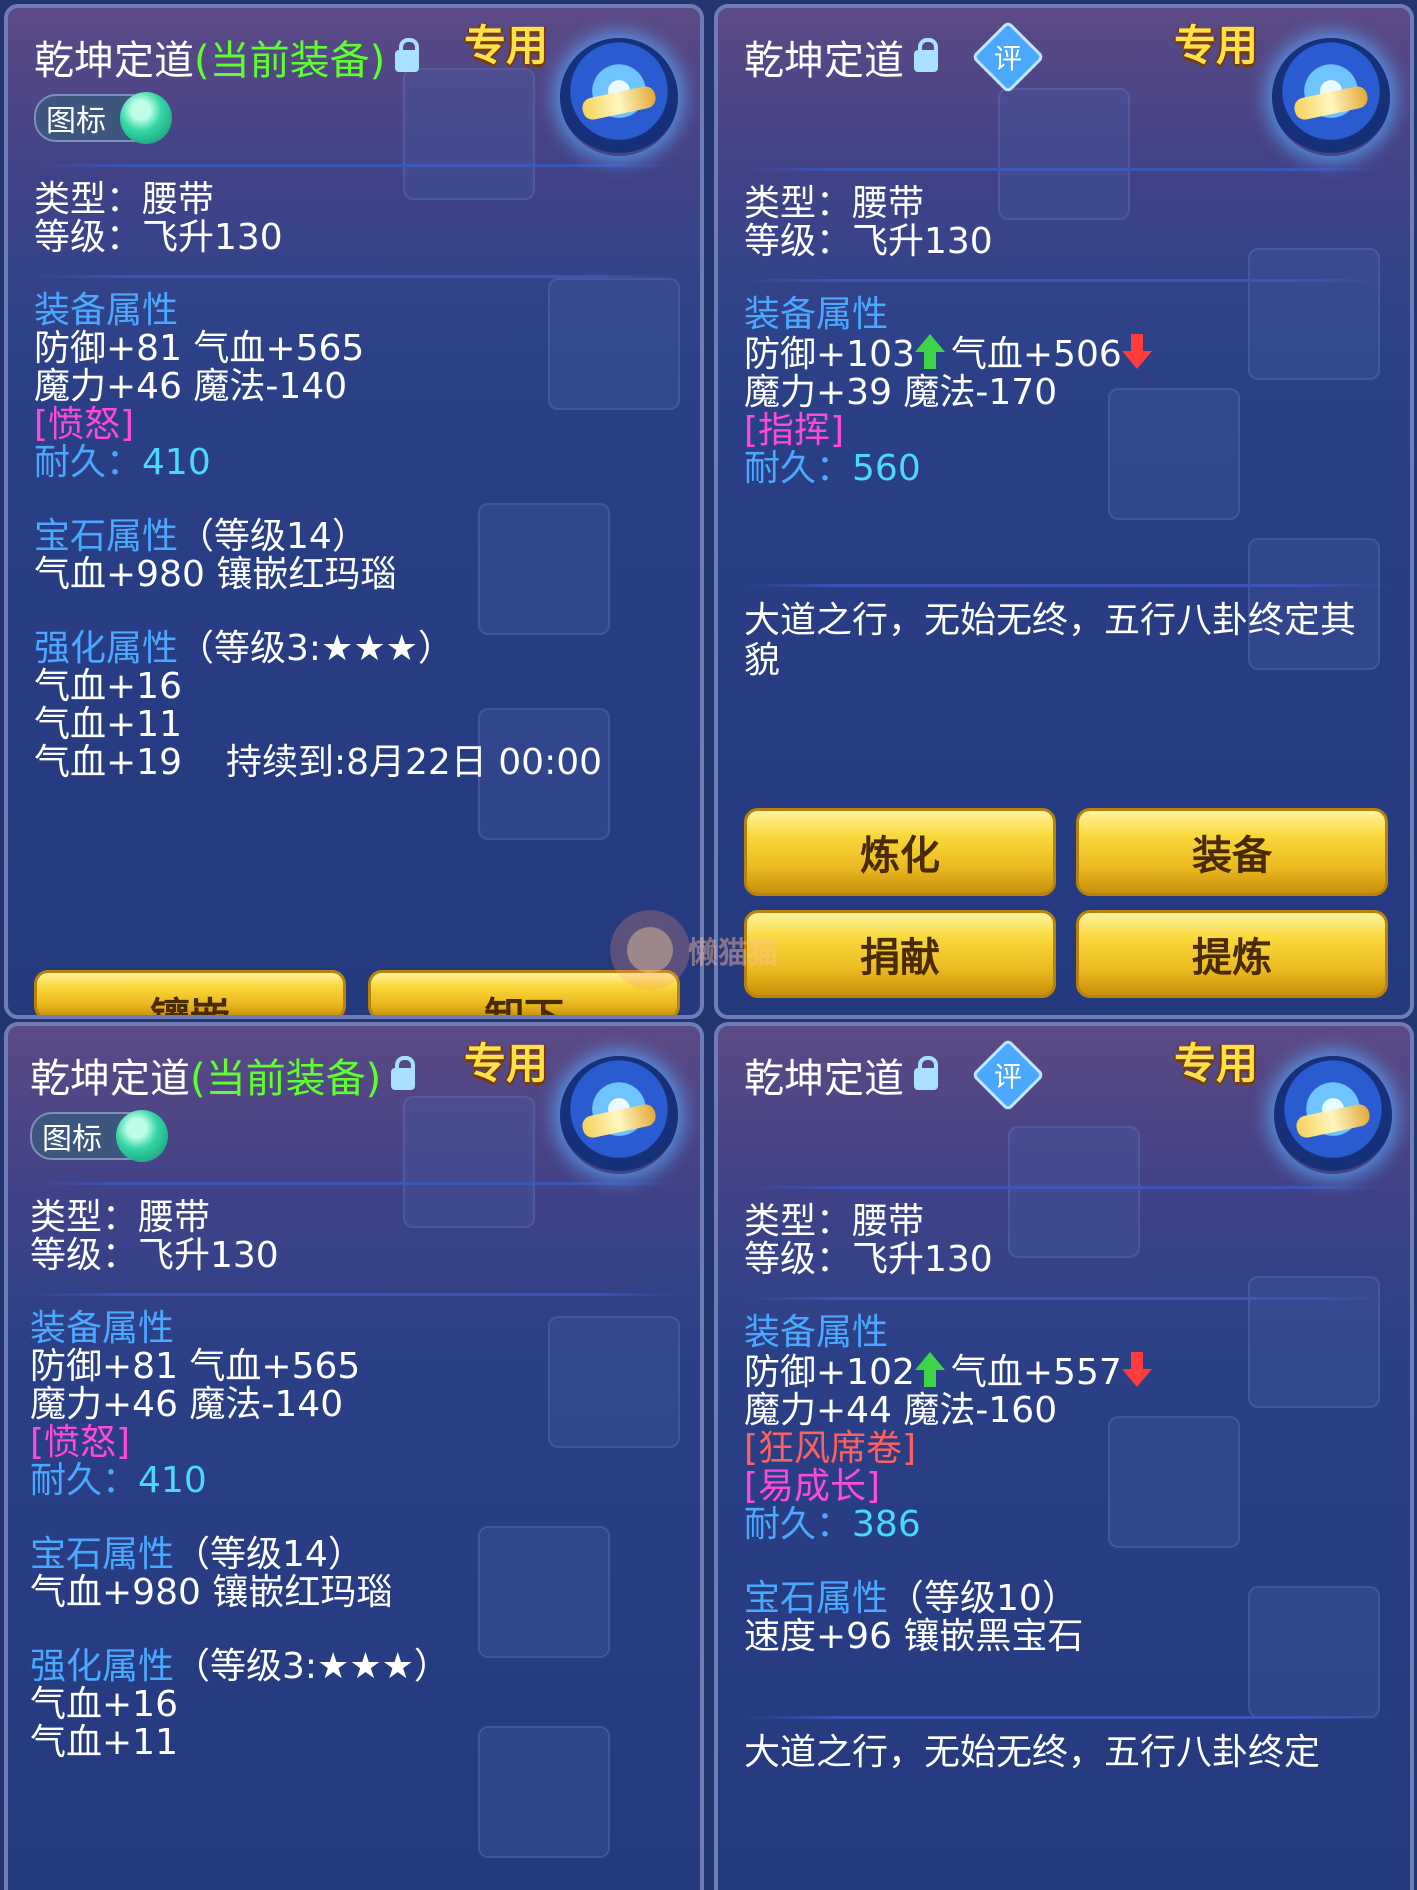 This screenshot has height=1890, width=1417. Describe the element at coordinates (886, 1524) in the screenshot. I see `durability-value: 386` at that location.